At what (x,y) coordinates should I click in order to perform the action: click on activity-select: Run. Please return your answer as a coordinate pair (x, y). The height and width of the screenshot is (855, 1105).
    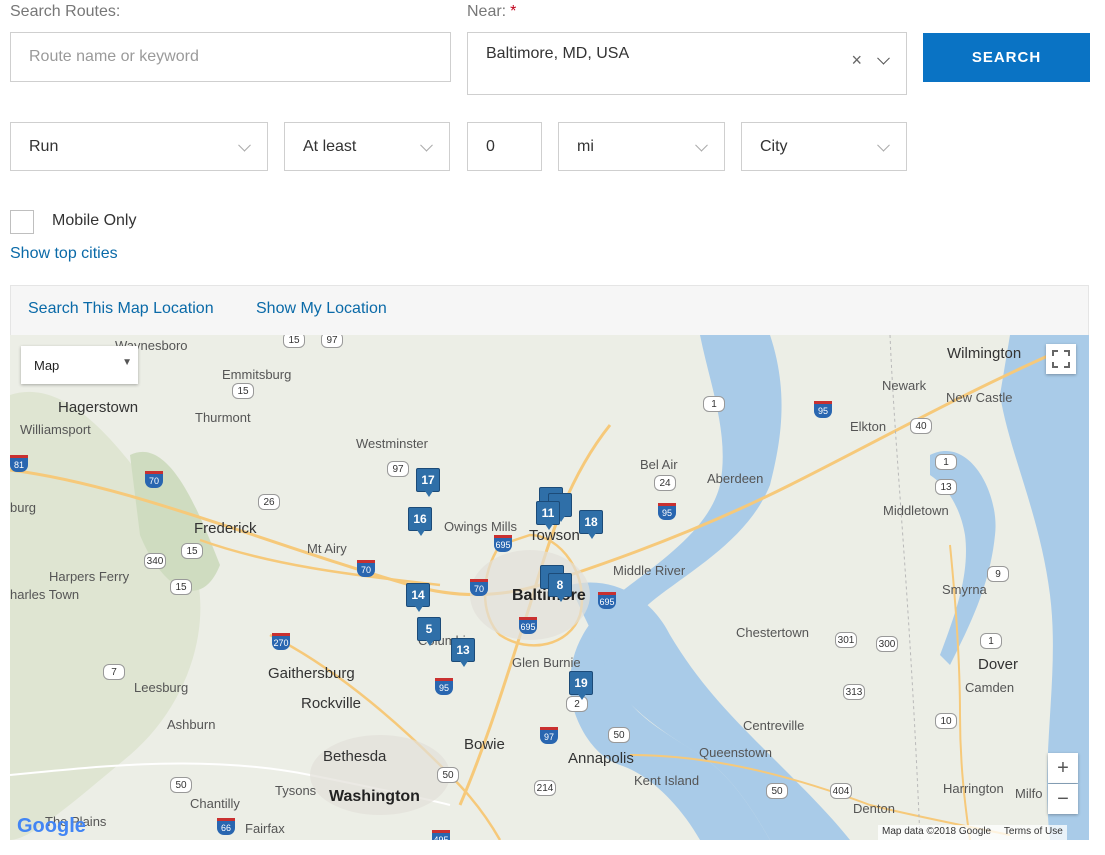
    Looking at the image, I should click on (139, 146).